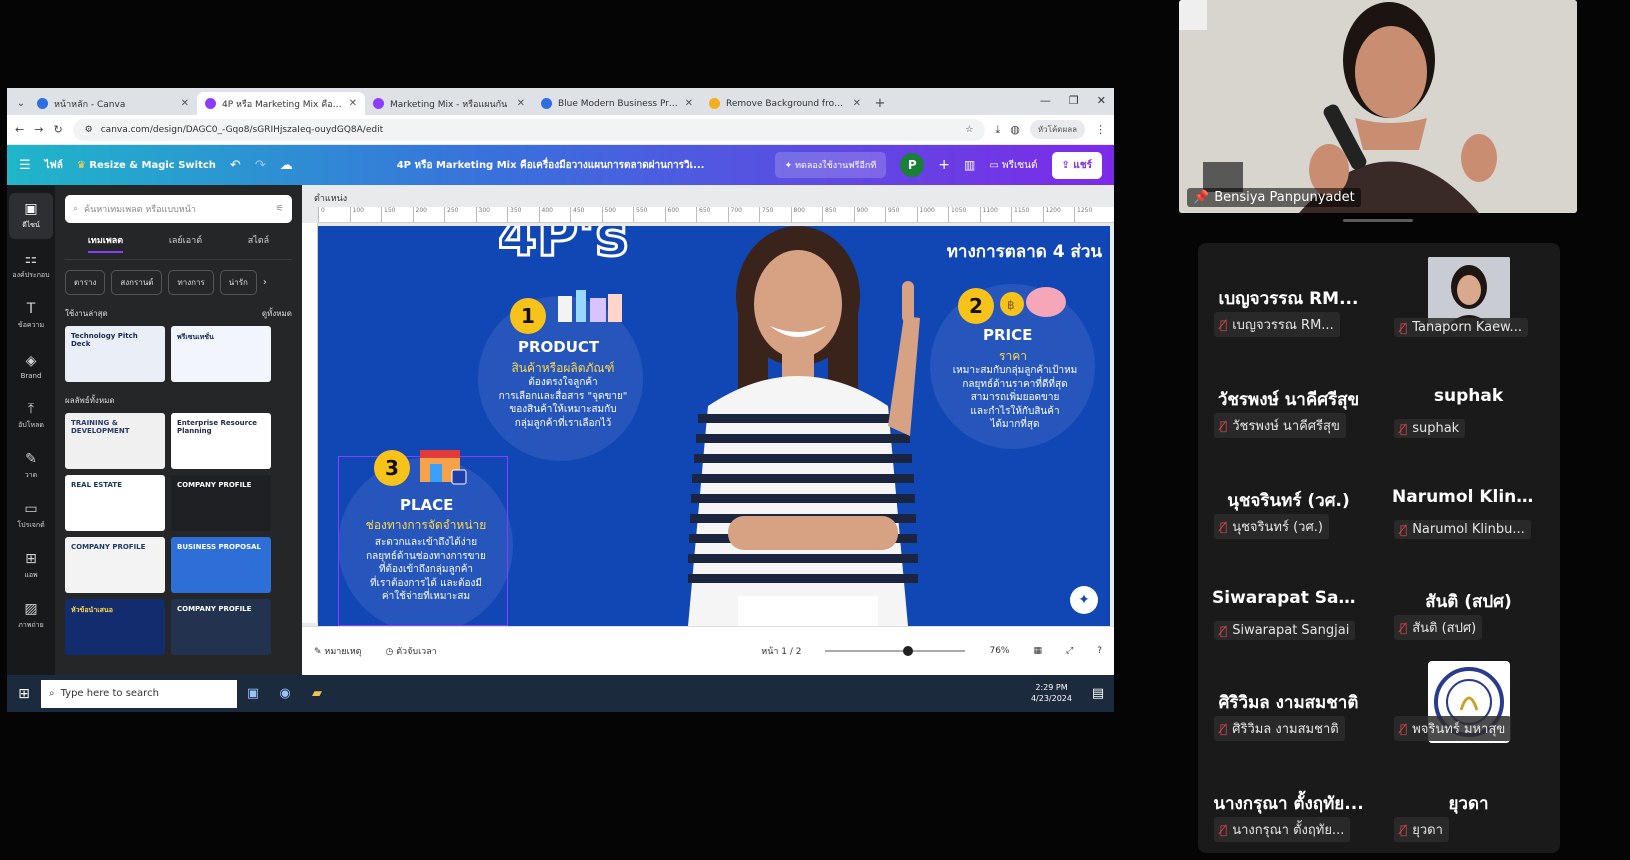 This screenshot has width=1630, height=860. Describe the element at coordinates (999, 651) in the screenshot. I see `zoom-level: 76%` at that location.